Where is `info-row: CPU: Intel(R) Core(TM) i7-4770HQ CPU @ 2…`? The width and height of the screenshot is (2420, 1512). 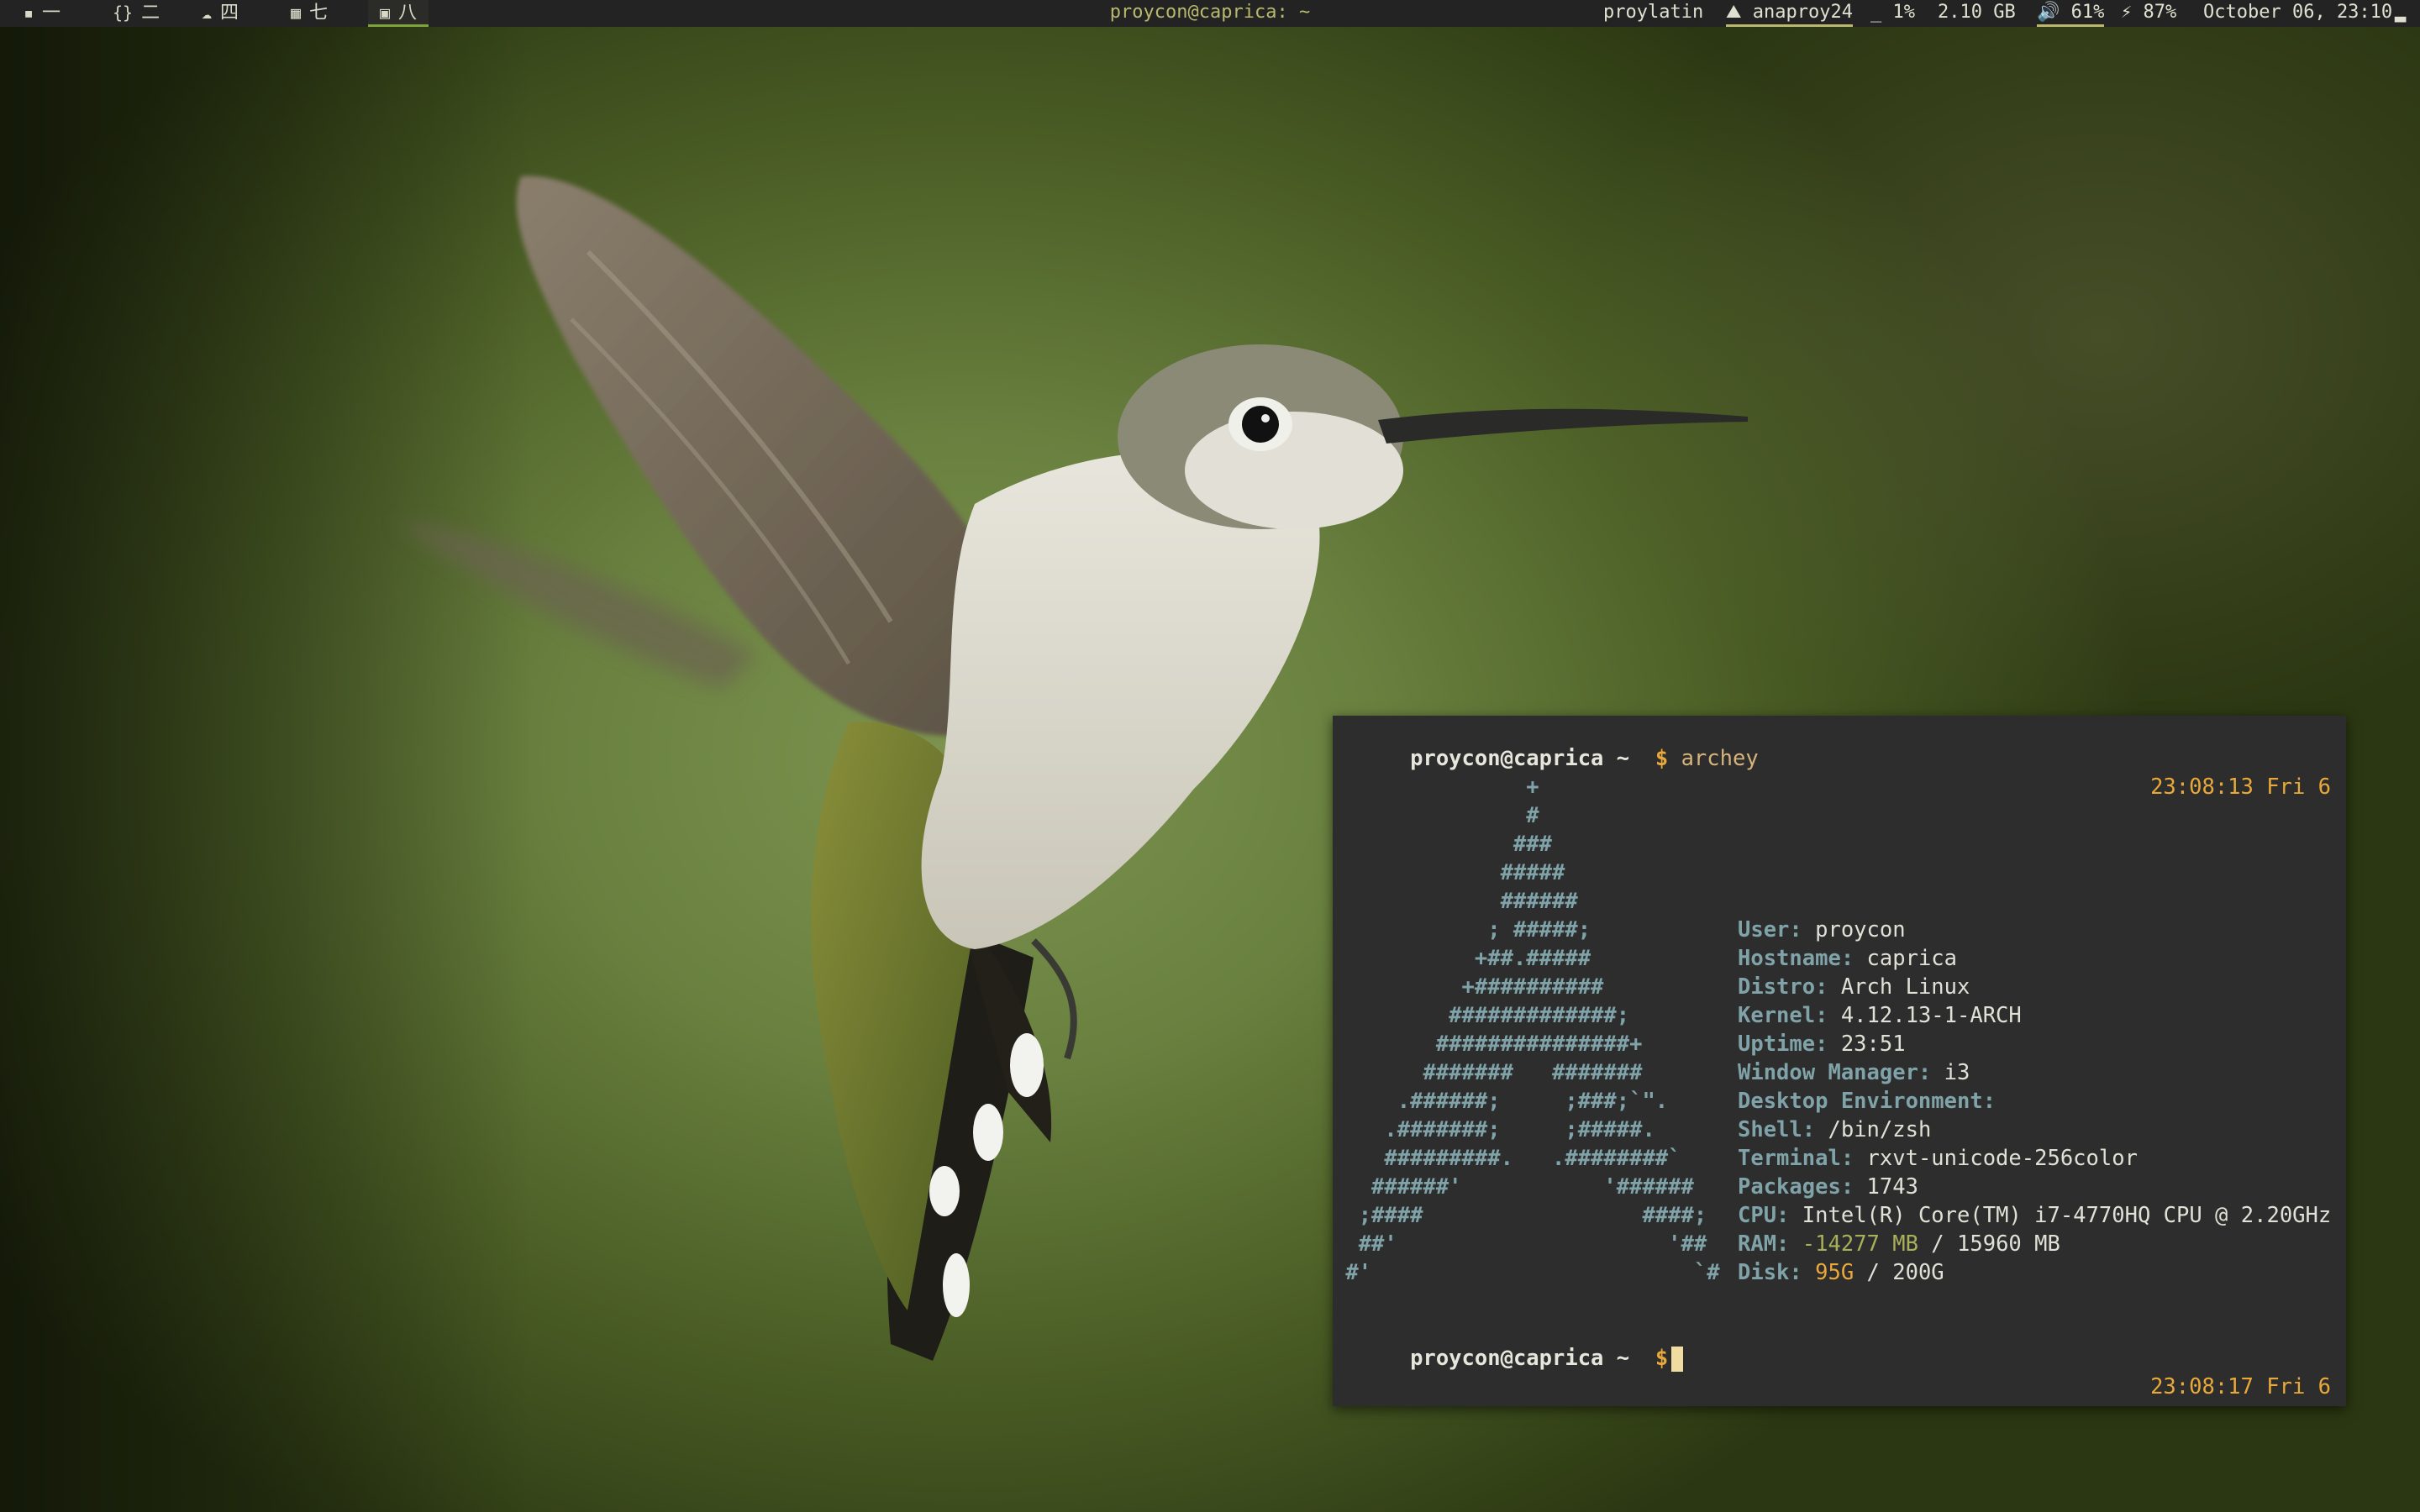
info-row: CPU: Intel(R) Core(TM) i7-4770HQ CPU @ 2… is located at coordinates (2035, 1215).